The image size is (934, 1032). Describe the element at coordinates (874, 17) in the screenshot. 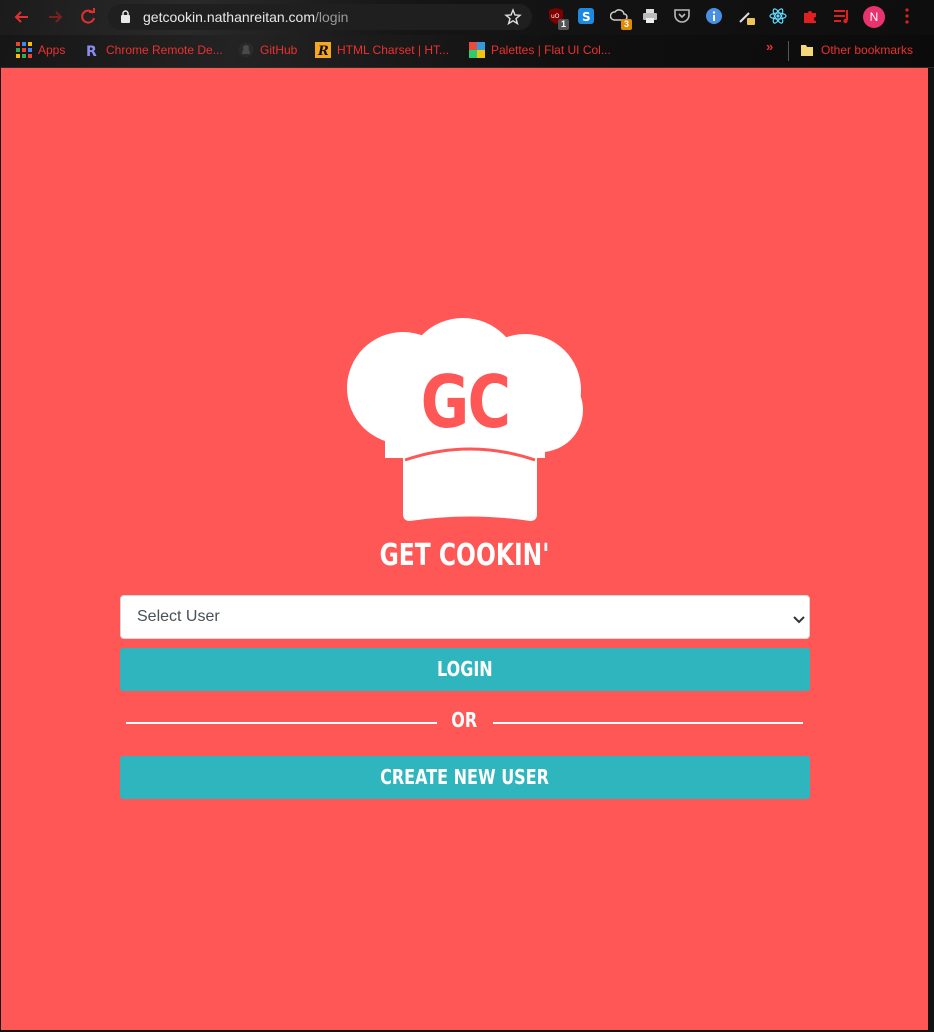

I see `profile-avatar: N` at that location.